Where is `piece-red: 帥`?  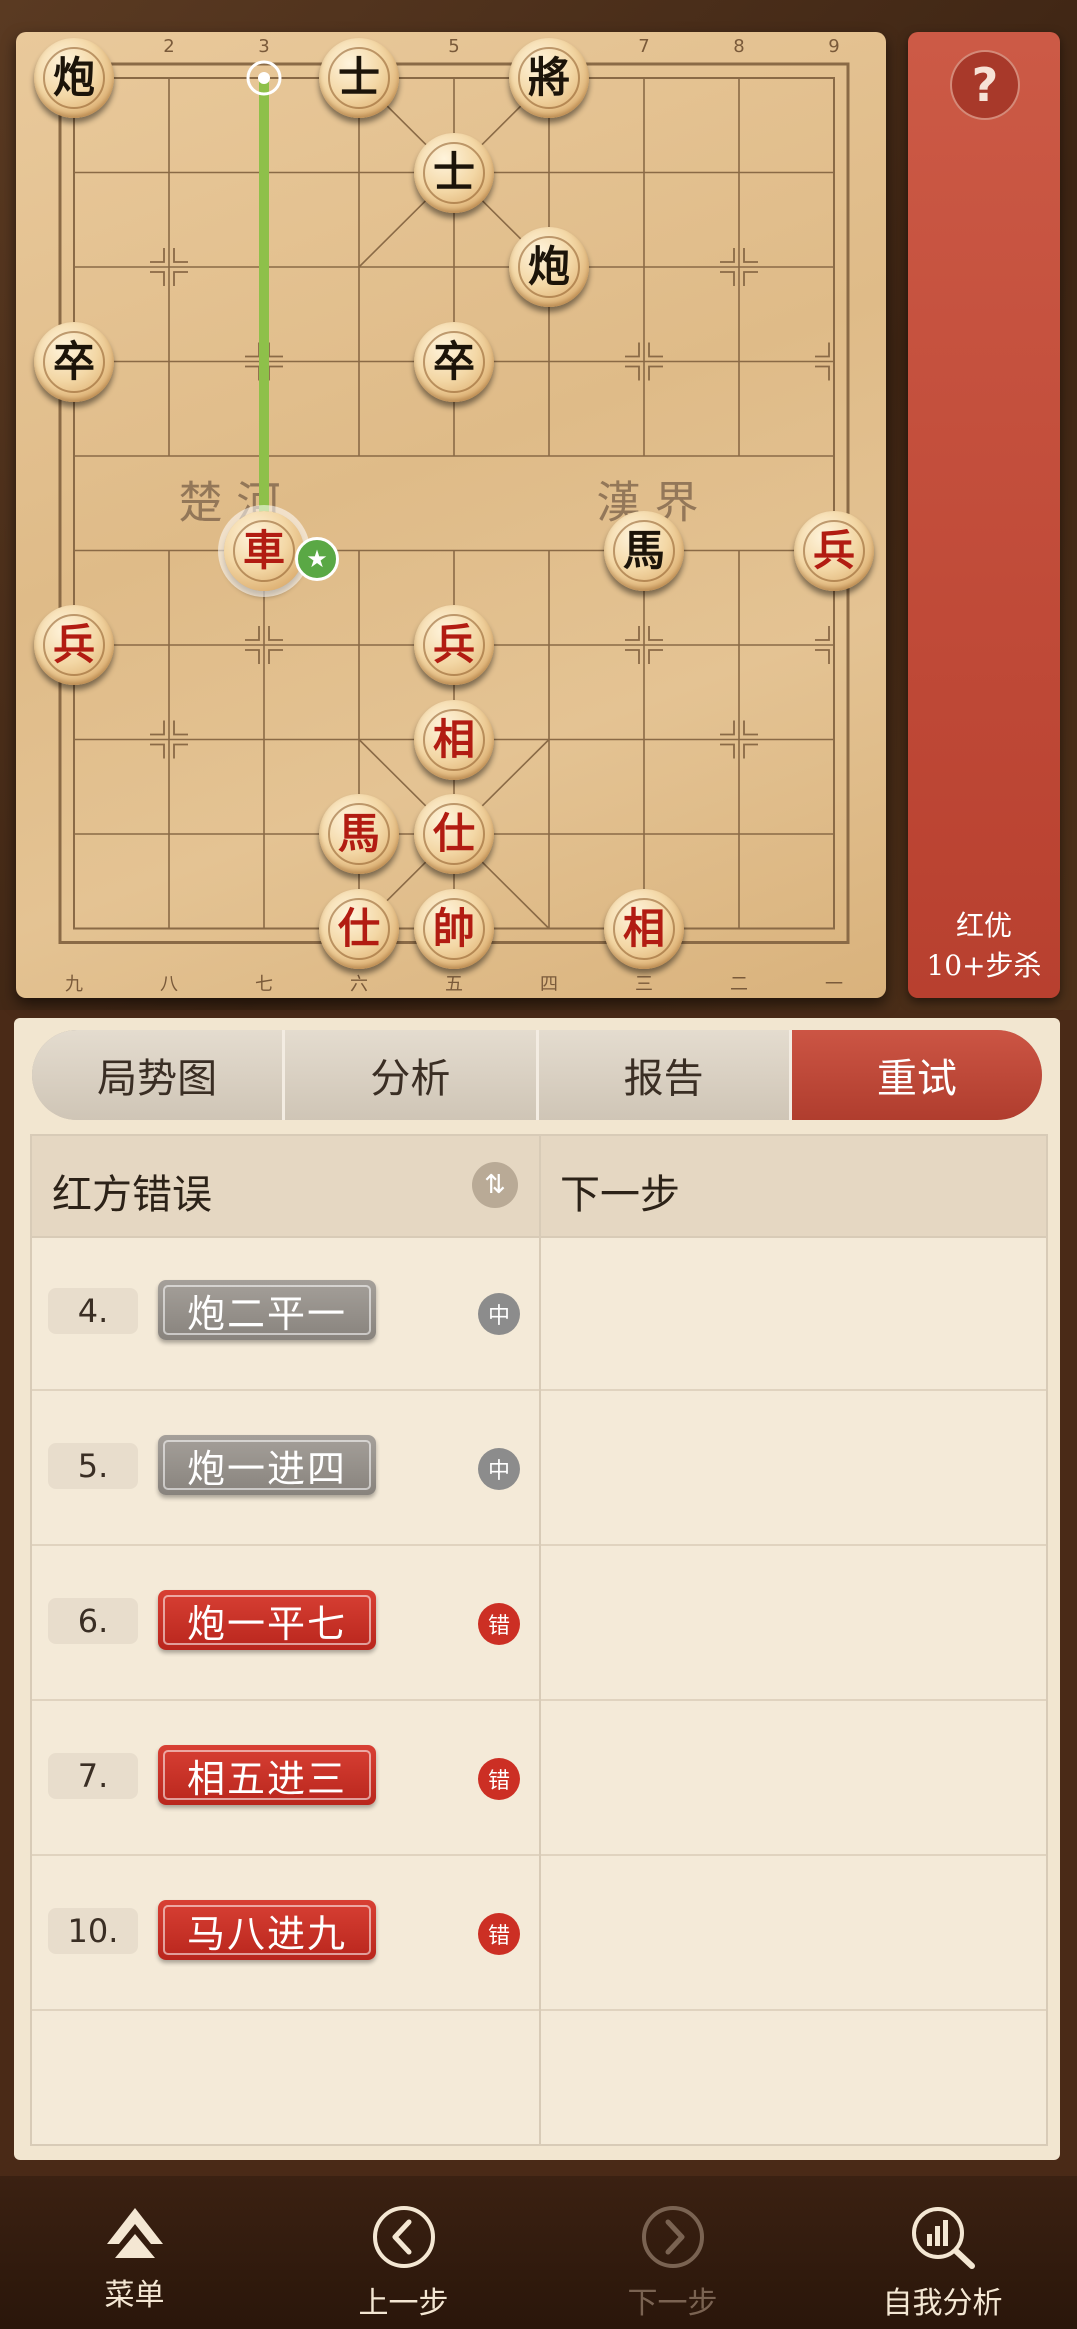 piece-red: 帥 is located at coordinates (454, 928).